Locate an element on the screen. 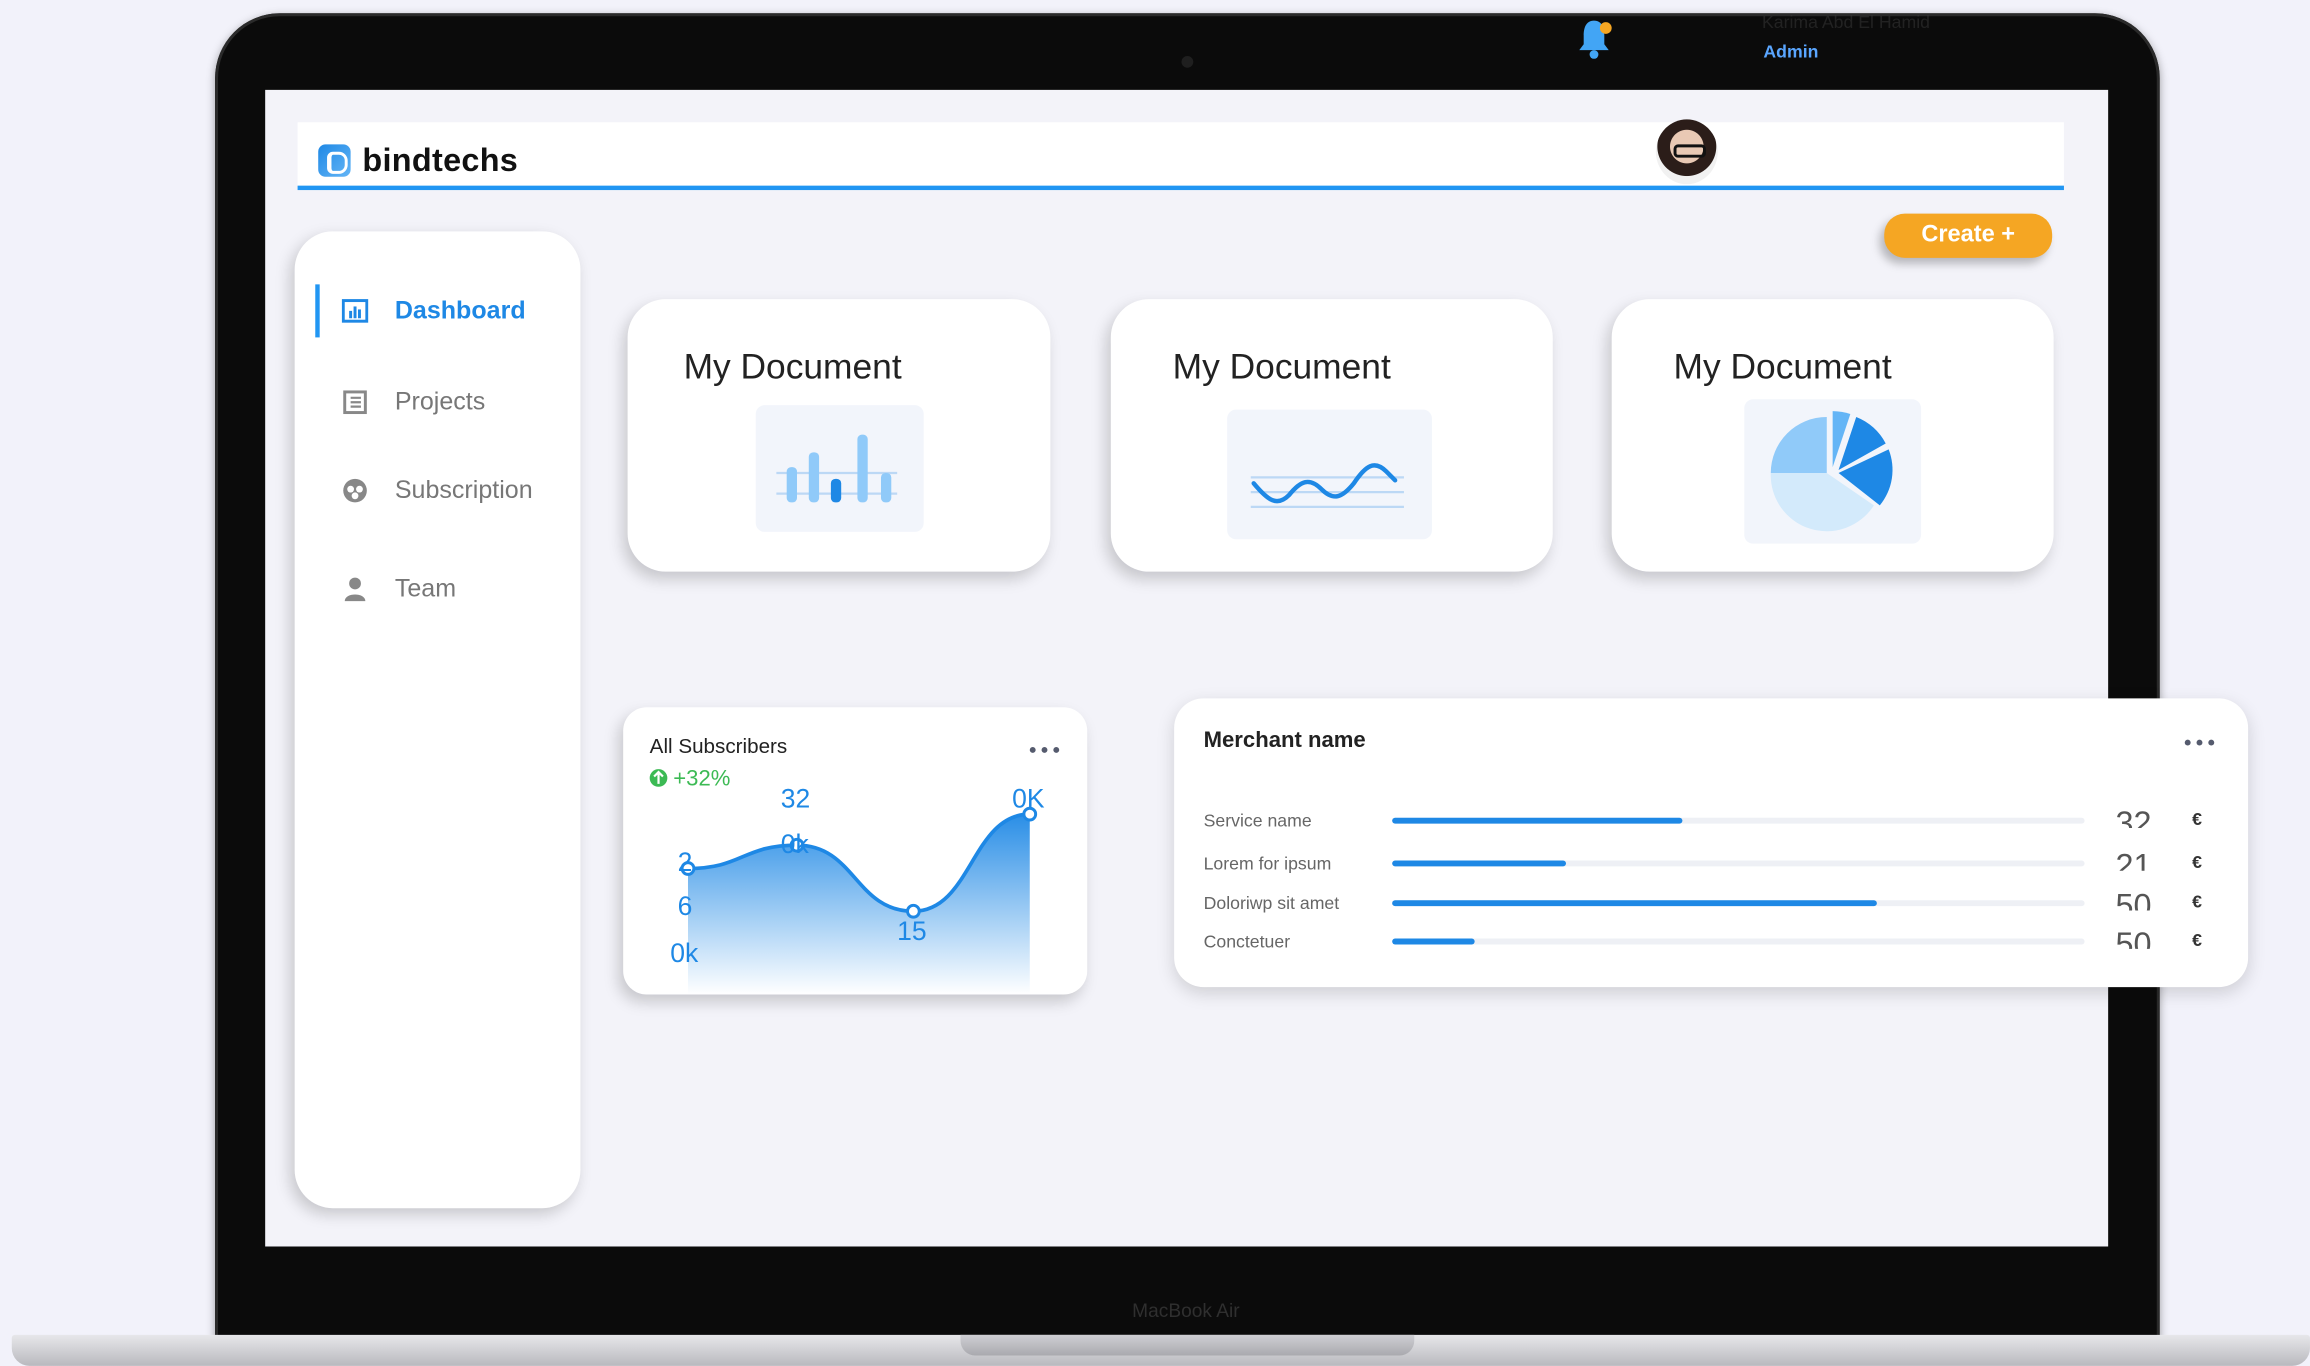 This screenshot has width=2310, height=1366. sidebar-item-subscription: Subscription is located at coordinates (438, 490).